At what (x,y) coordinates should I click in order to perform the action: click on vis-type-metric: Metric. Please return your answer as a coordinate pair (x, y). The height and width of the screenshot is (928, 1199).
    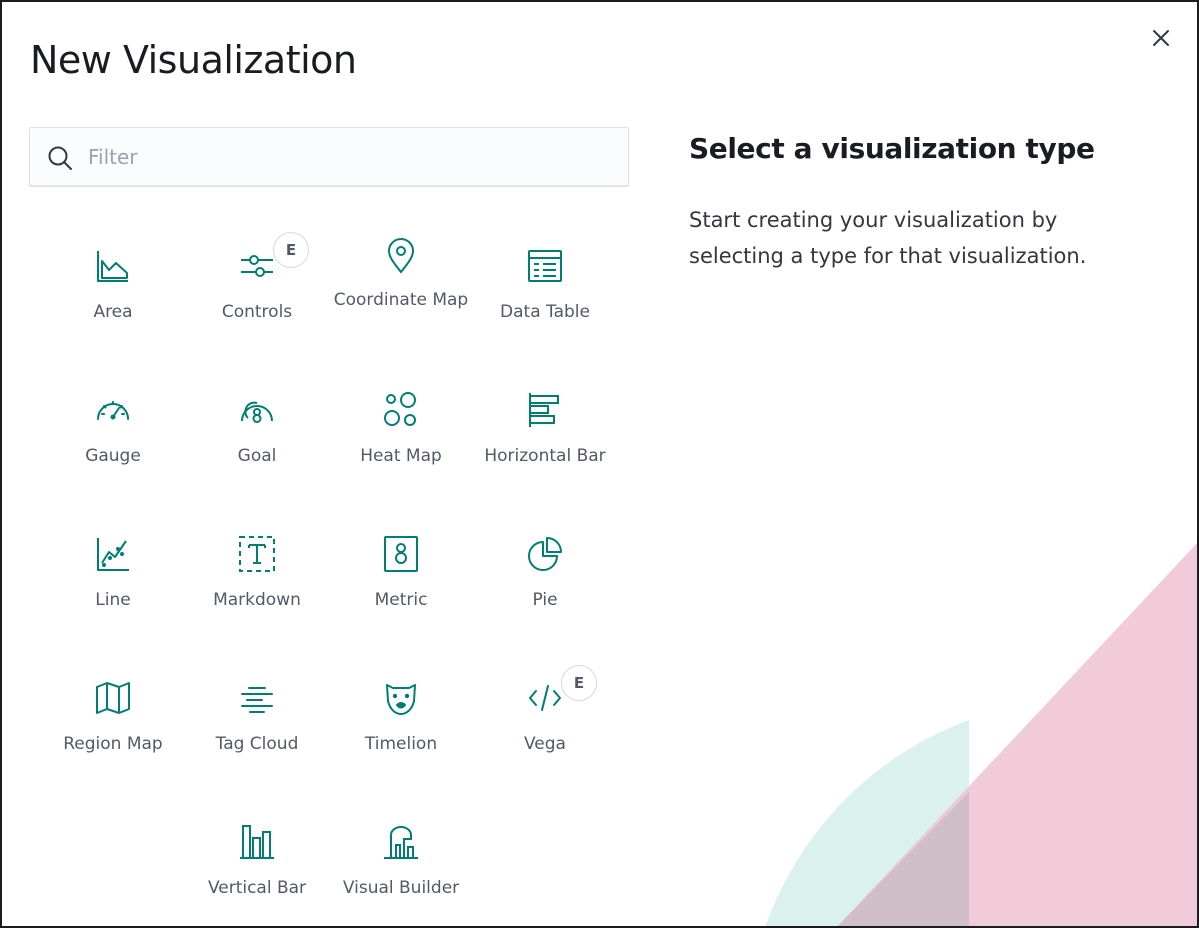
    Looking at the image, I should click on (401, 584).